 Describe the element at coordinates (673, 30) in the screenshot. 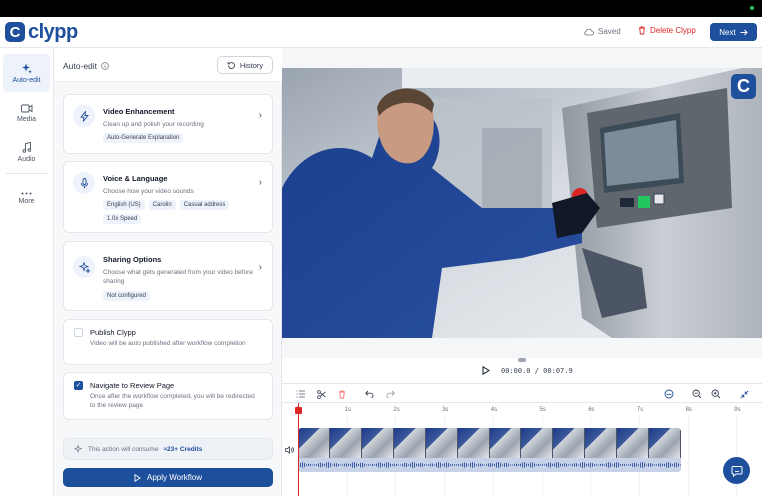

I see `delete-label: Delete Clypp` at that location.